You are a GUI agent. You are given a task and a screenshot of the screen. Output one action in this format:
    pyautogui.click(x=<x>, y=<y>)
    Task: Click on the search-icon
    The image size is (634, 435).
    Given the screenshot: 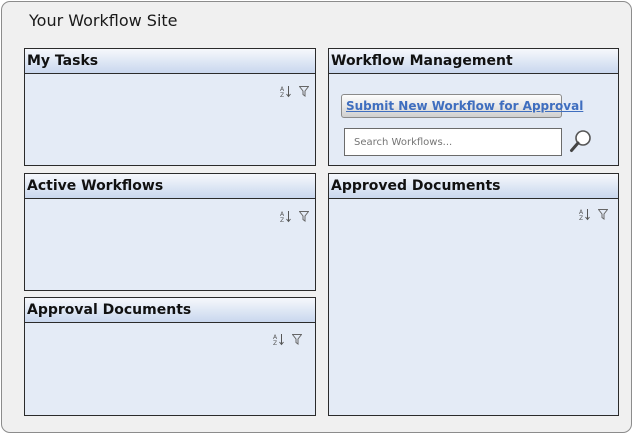 What is the action you would take?
    pyautogui.click(x=581, y=142)
    